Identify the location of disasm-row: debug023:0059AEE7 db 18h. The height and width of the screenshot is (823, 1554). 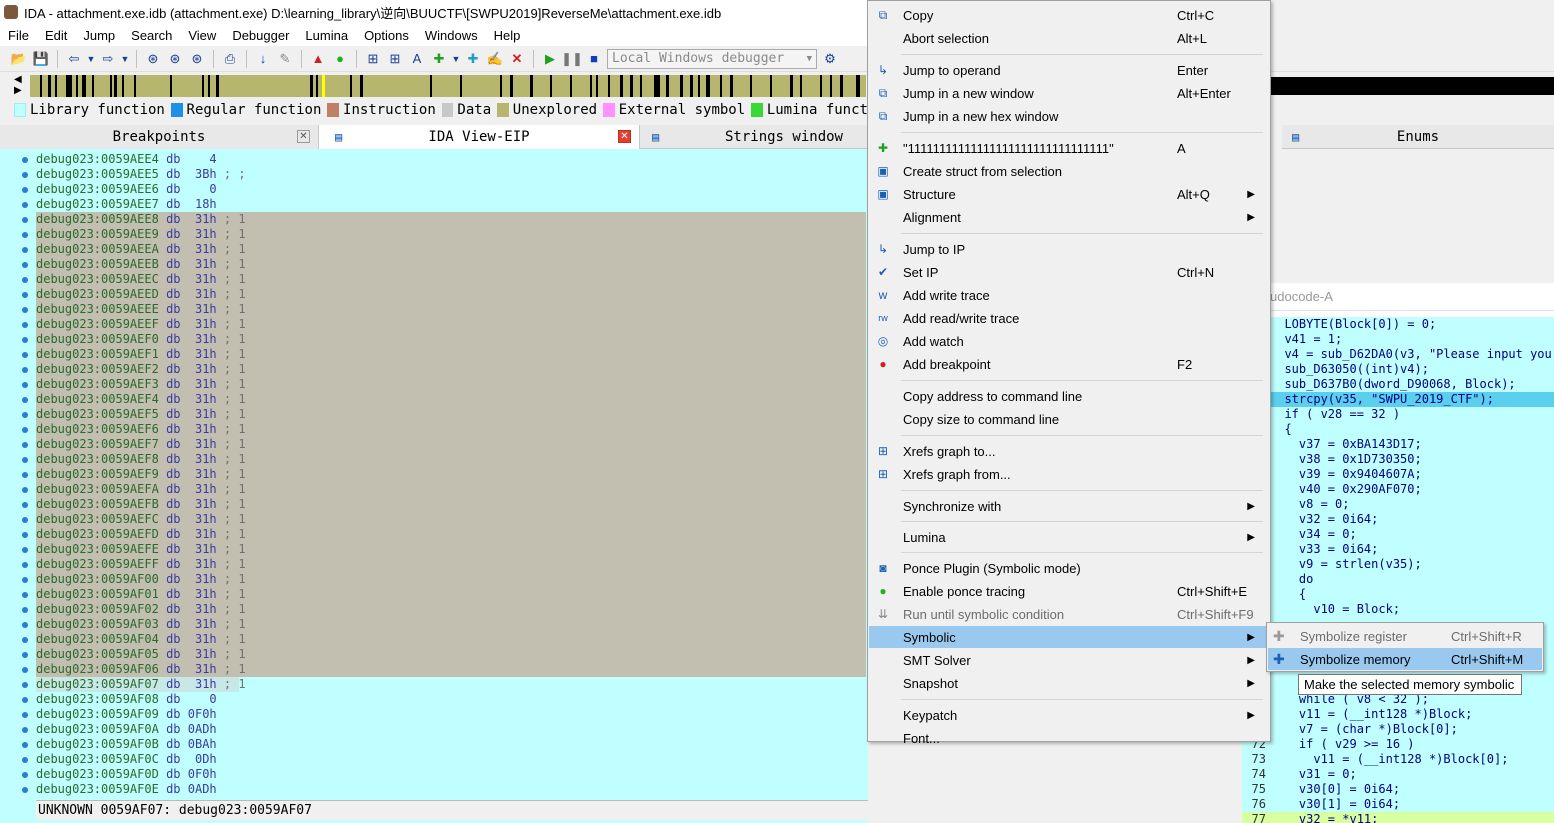
(451, 204).